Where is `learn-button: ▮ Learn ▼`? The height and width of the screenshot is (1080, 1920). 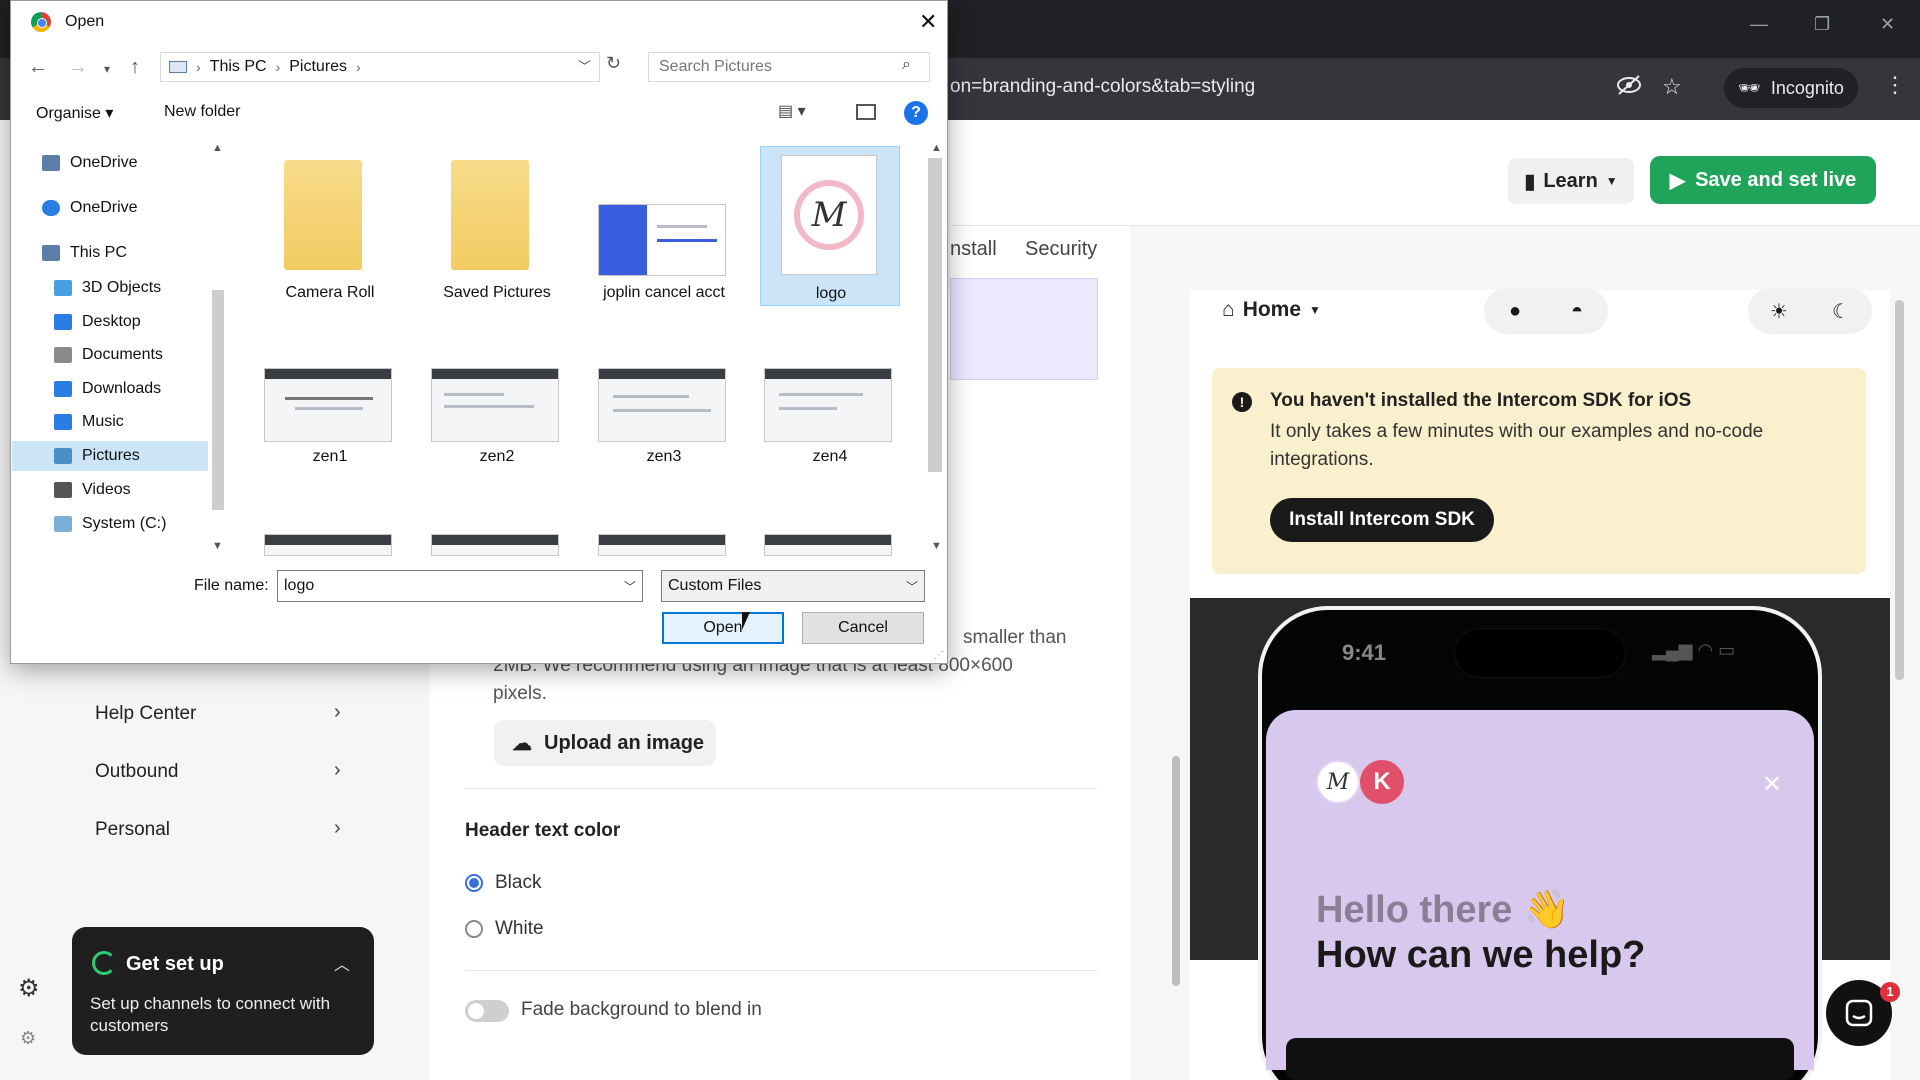 learn-button: ▮ Learn ▼ is located at coordinates (1571, 181).